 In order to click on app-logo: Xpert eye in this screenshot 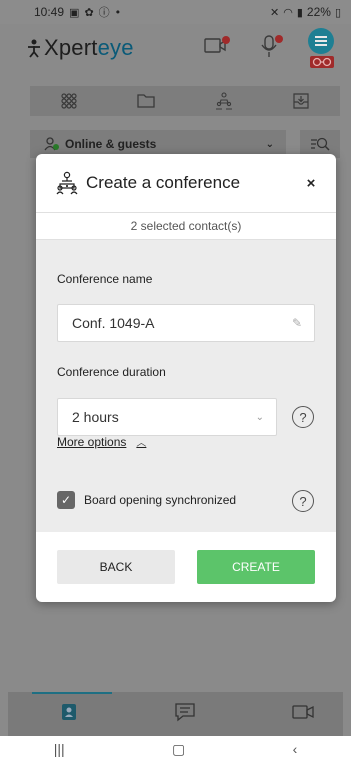, I will do `click(80, 48)`.